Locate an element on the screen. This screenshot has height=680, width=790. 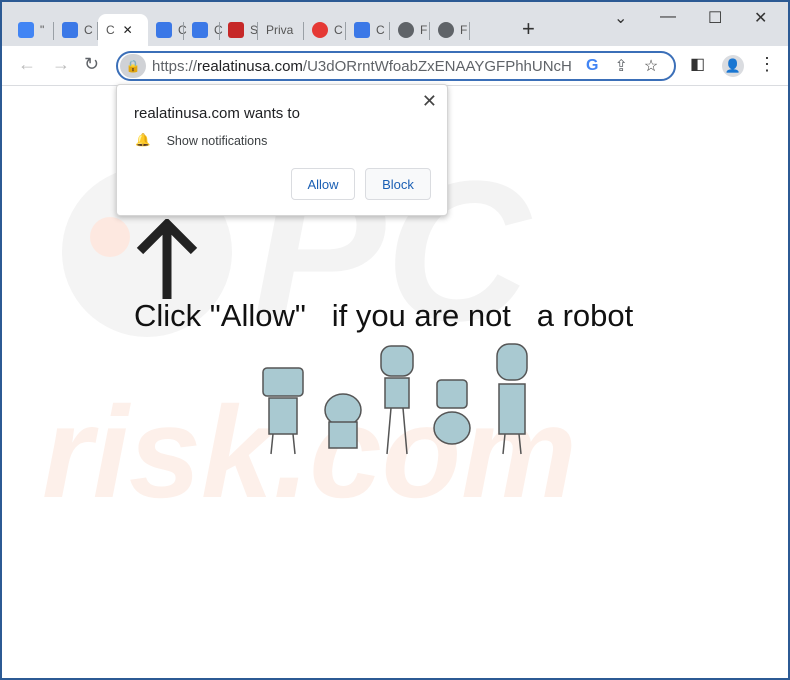
reload-button: ↻ is located at coordinates (91, 64).